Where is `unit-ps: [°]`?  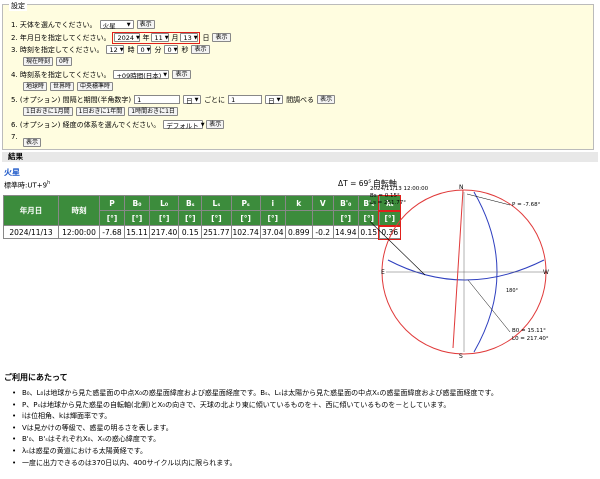 unit-ps: [°] is located at coordinates (245, 218).